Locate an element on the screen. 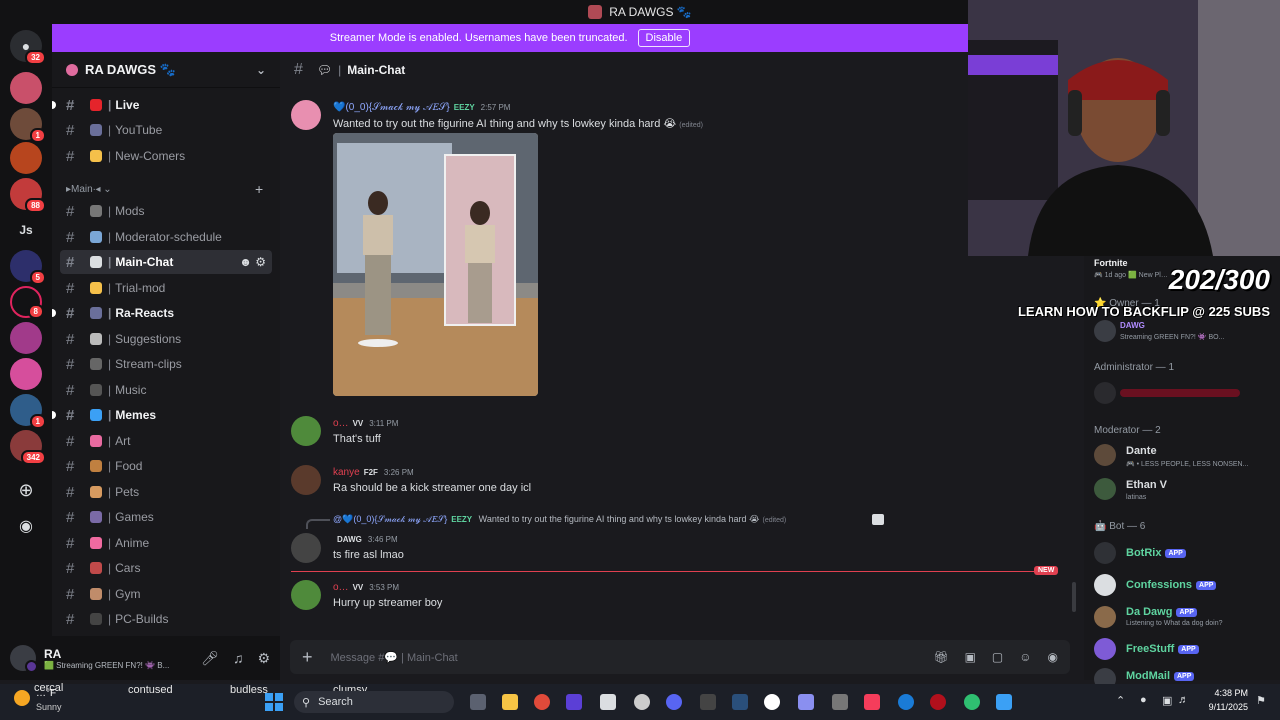  emoji-icon: ☺ is located at coordinates (1025, 657).